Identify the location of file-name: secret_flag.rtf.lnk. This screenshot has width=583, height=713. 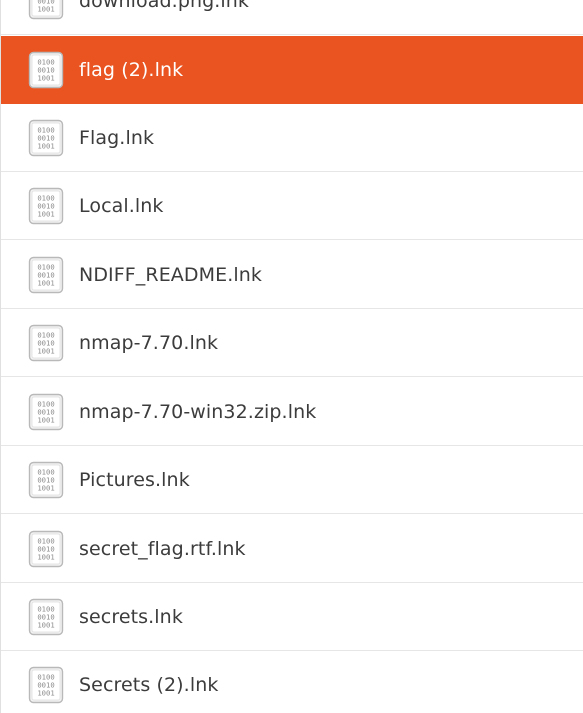
(162, 548).